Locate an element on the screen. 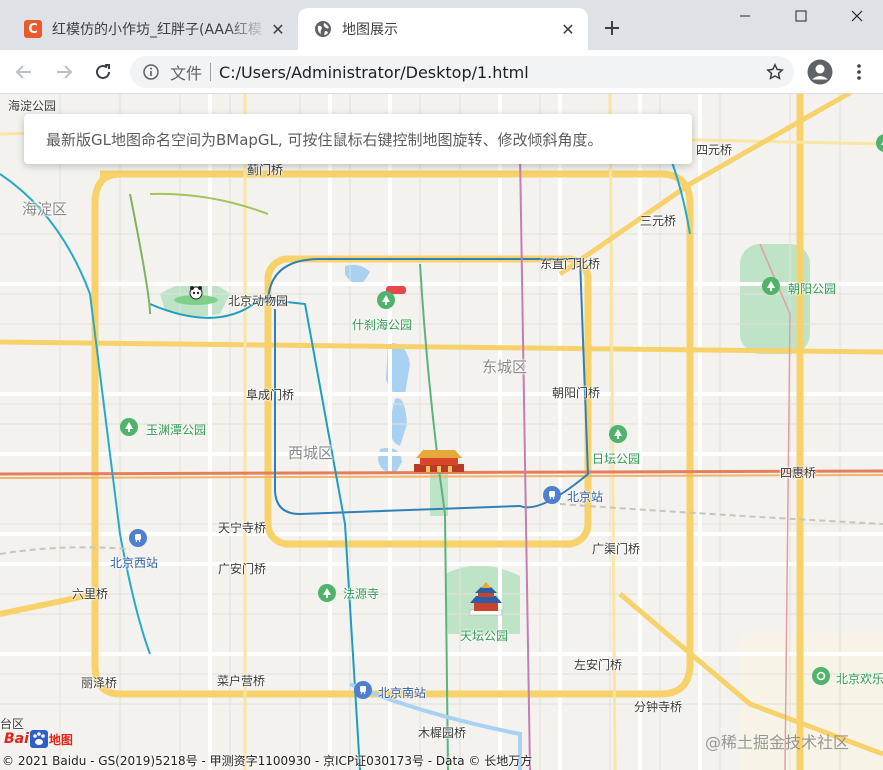 The image size is (883, 770). kebab-menu-icon is located at coordinates (859, 72).